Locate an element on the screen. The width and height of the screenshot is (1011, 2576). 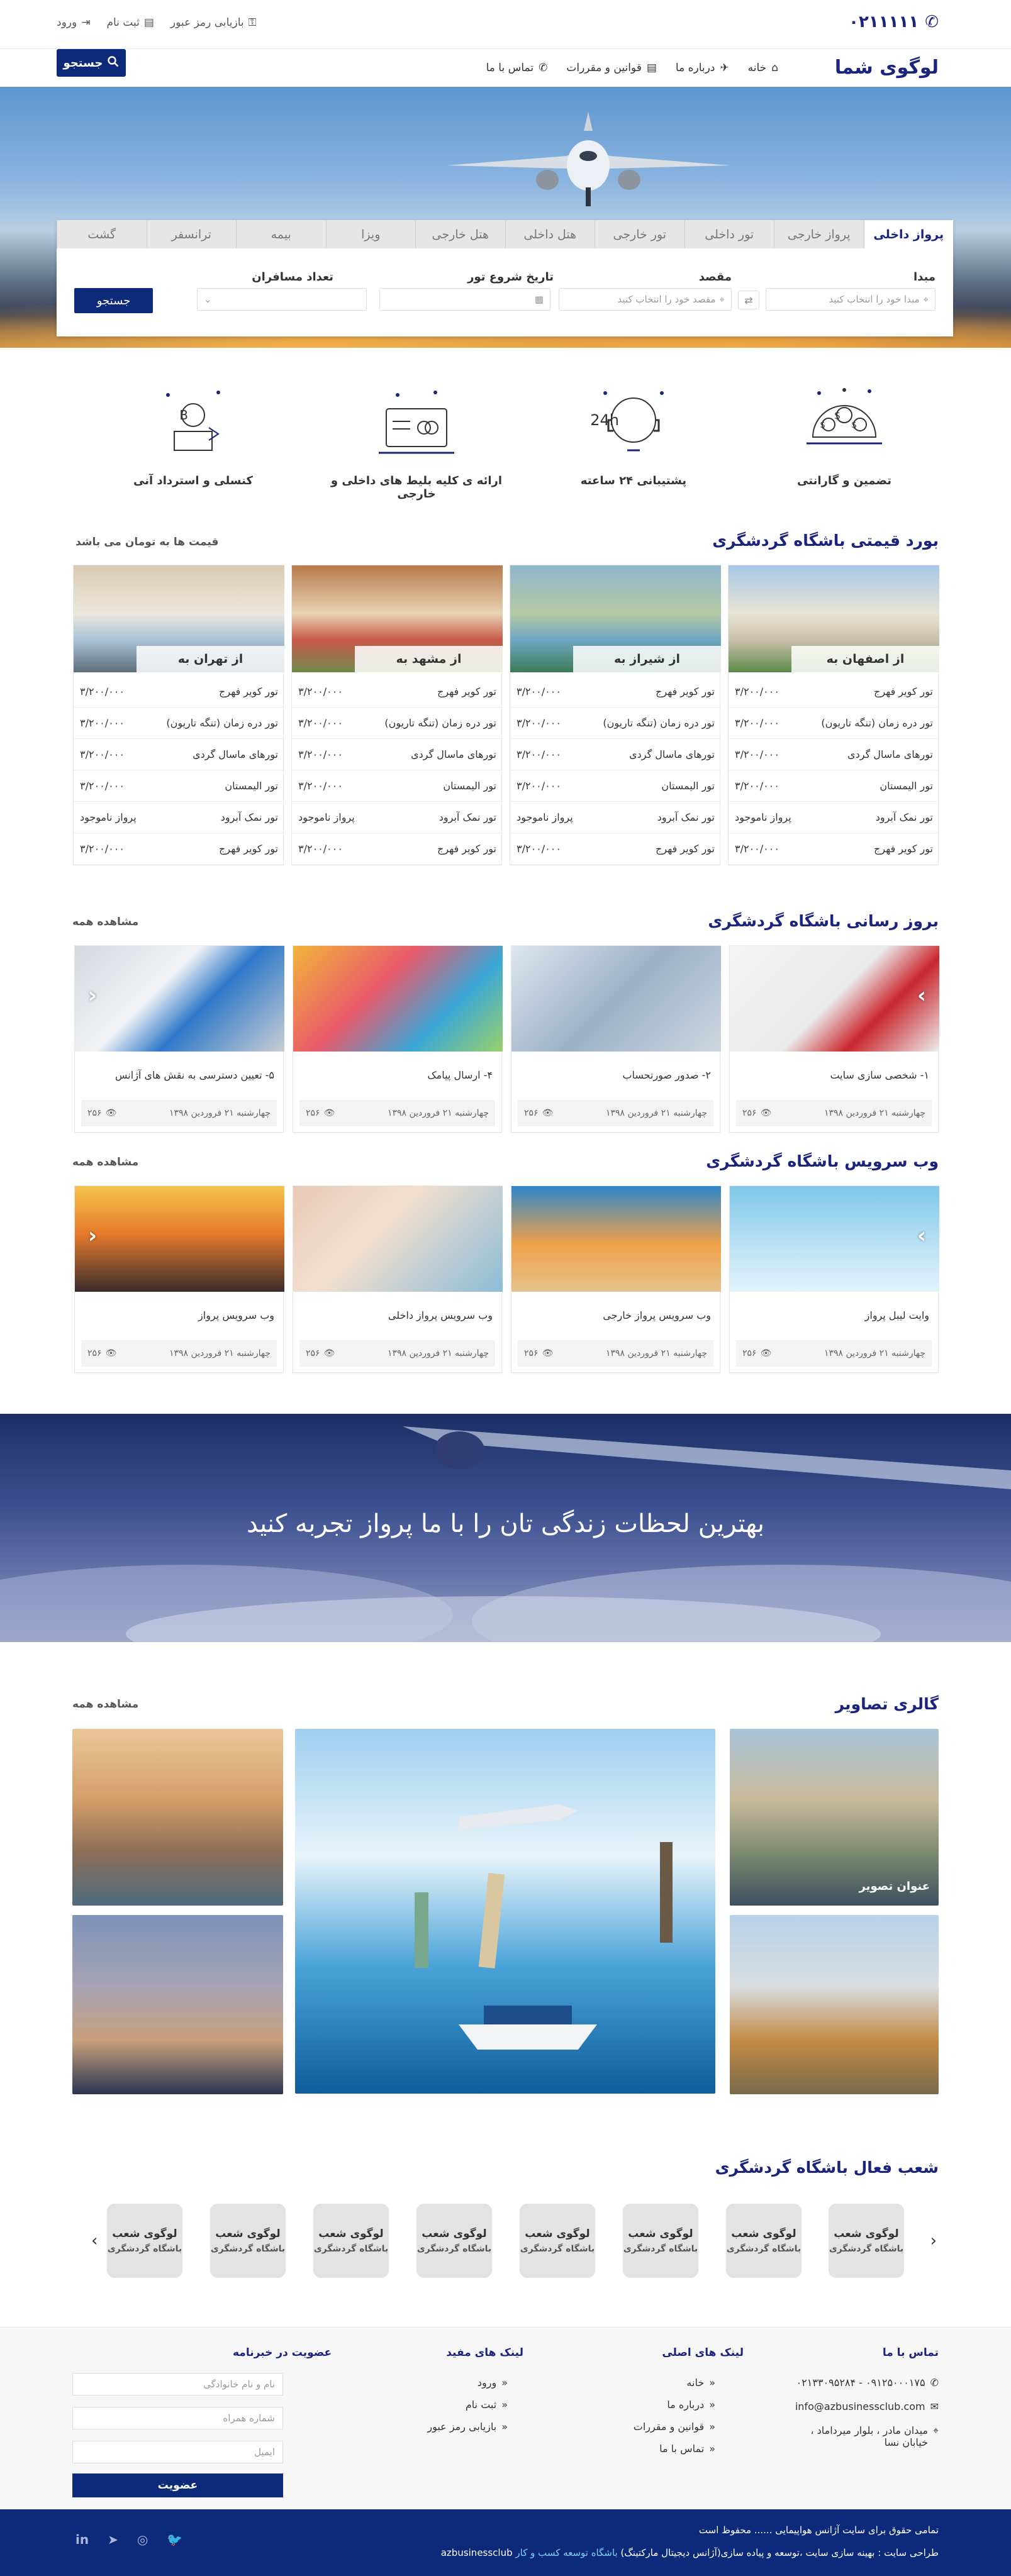
tab-9: گشت is located at coordinates (102, 234).